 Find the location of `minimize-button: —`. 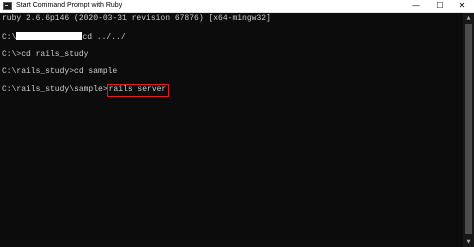

minimize-button: — is located at coordinates (416, 6).